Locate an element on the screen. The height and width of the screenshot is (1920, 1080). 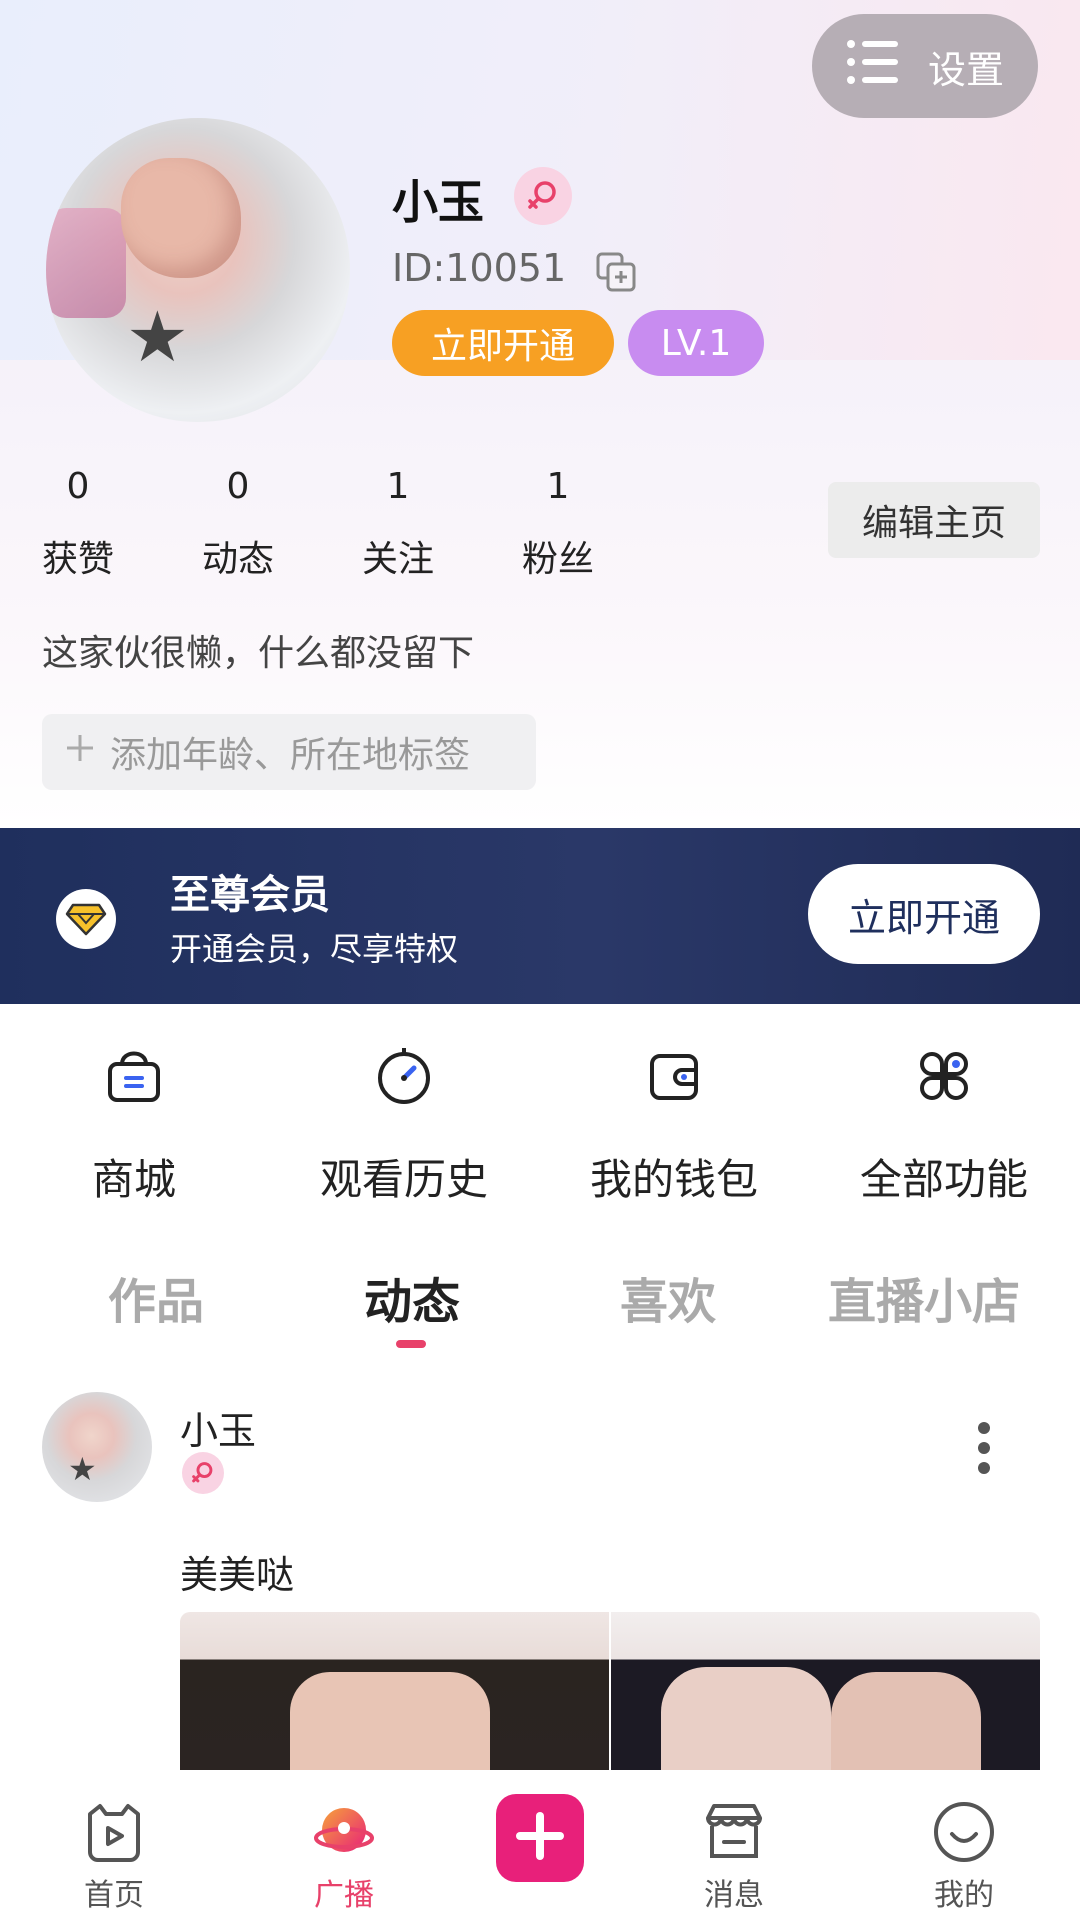
stat-label: 粉丝 is located at coordinates (557, 559).